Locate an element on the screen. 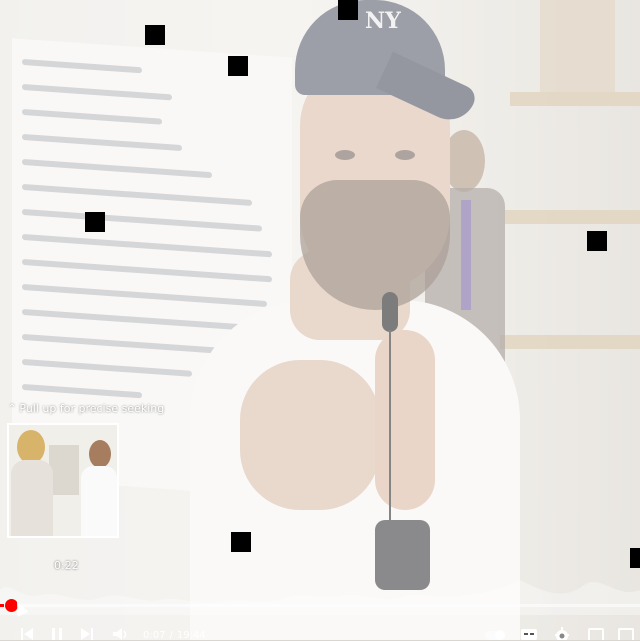 The height and width of the screenshot is (641, 640). settings-button is located at coordinates (562, 632).